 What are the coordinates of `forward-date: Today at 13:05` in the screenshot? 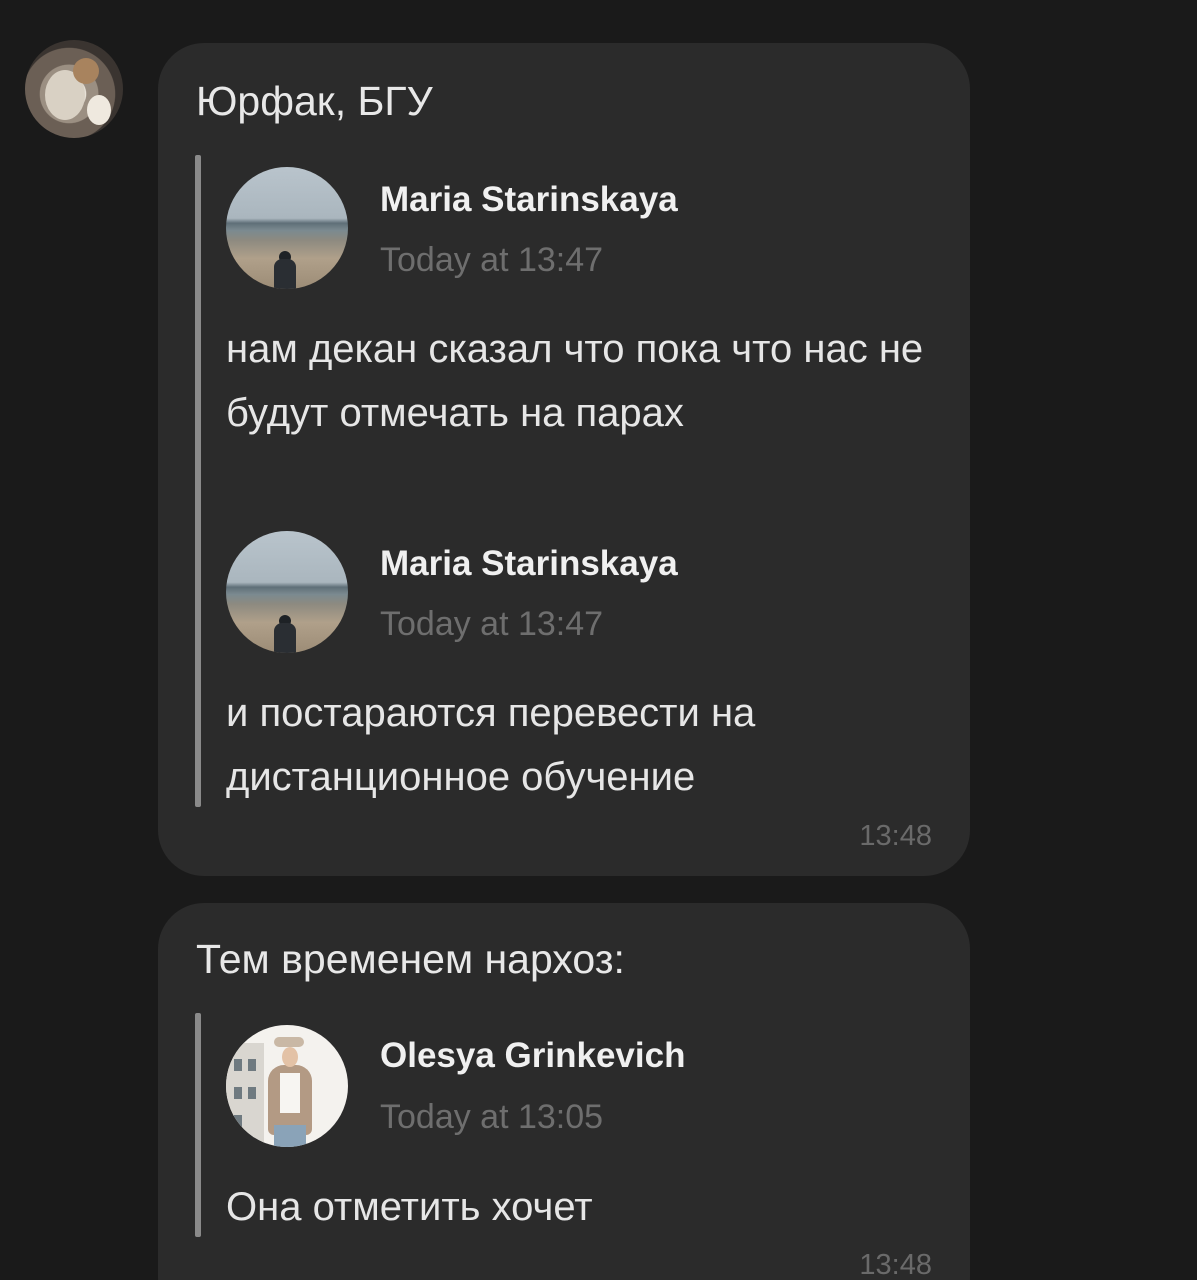 It's located at (492, 1117).